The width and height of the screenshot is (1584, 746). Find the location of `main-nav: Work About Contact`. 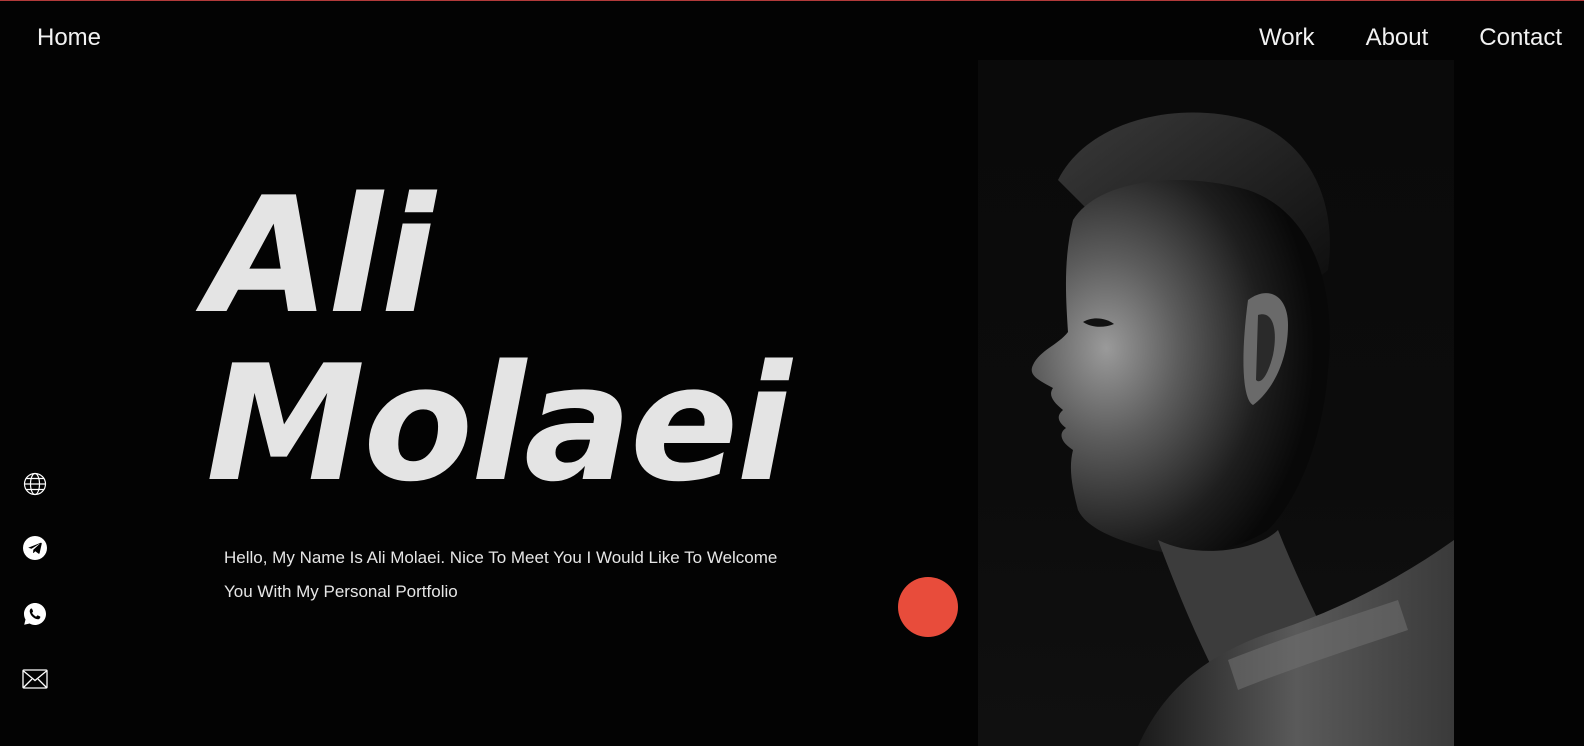

main-nav: Work About Contact is located at coordinates (1385, 38).